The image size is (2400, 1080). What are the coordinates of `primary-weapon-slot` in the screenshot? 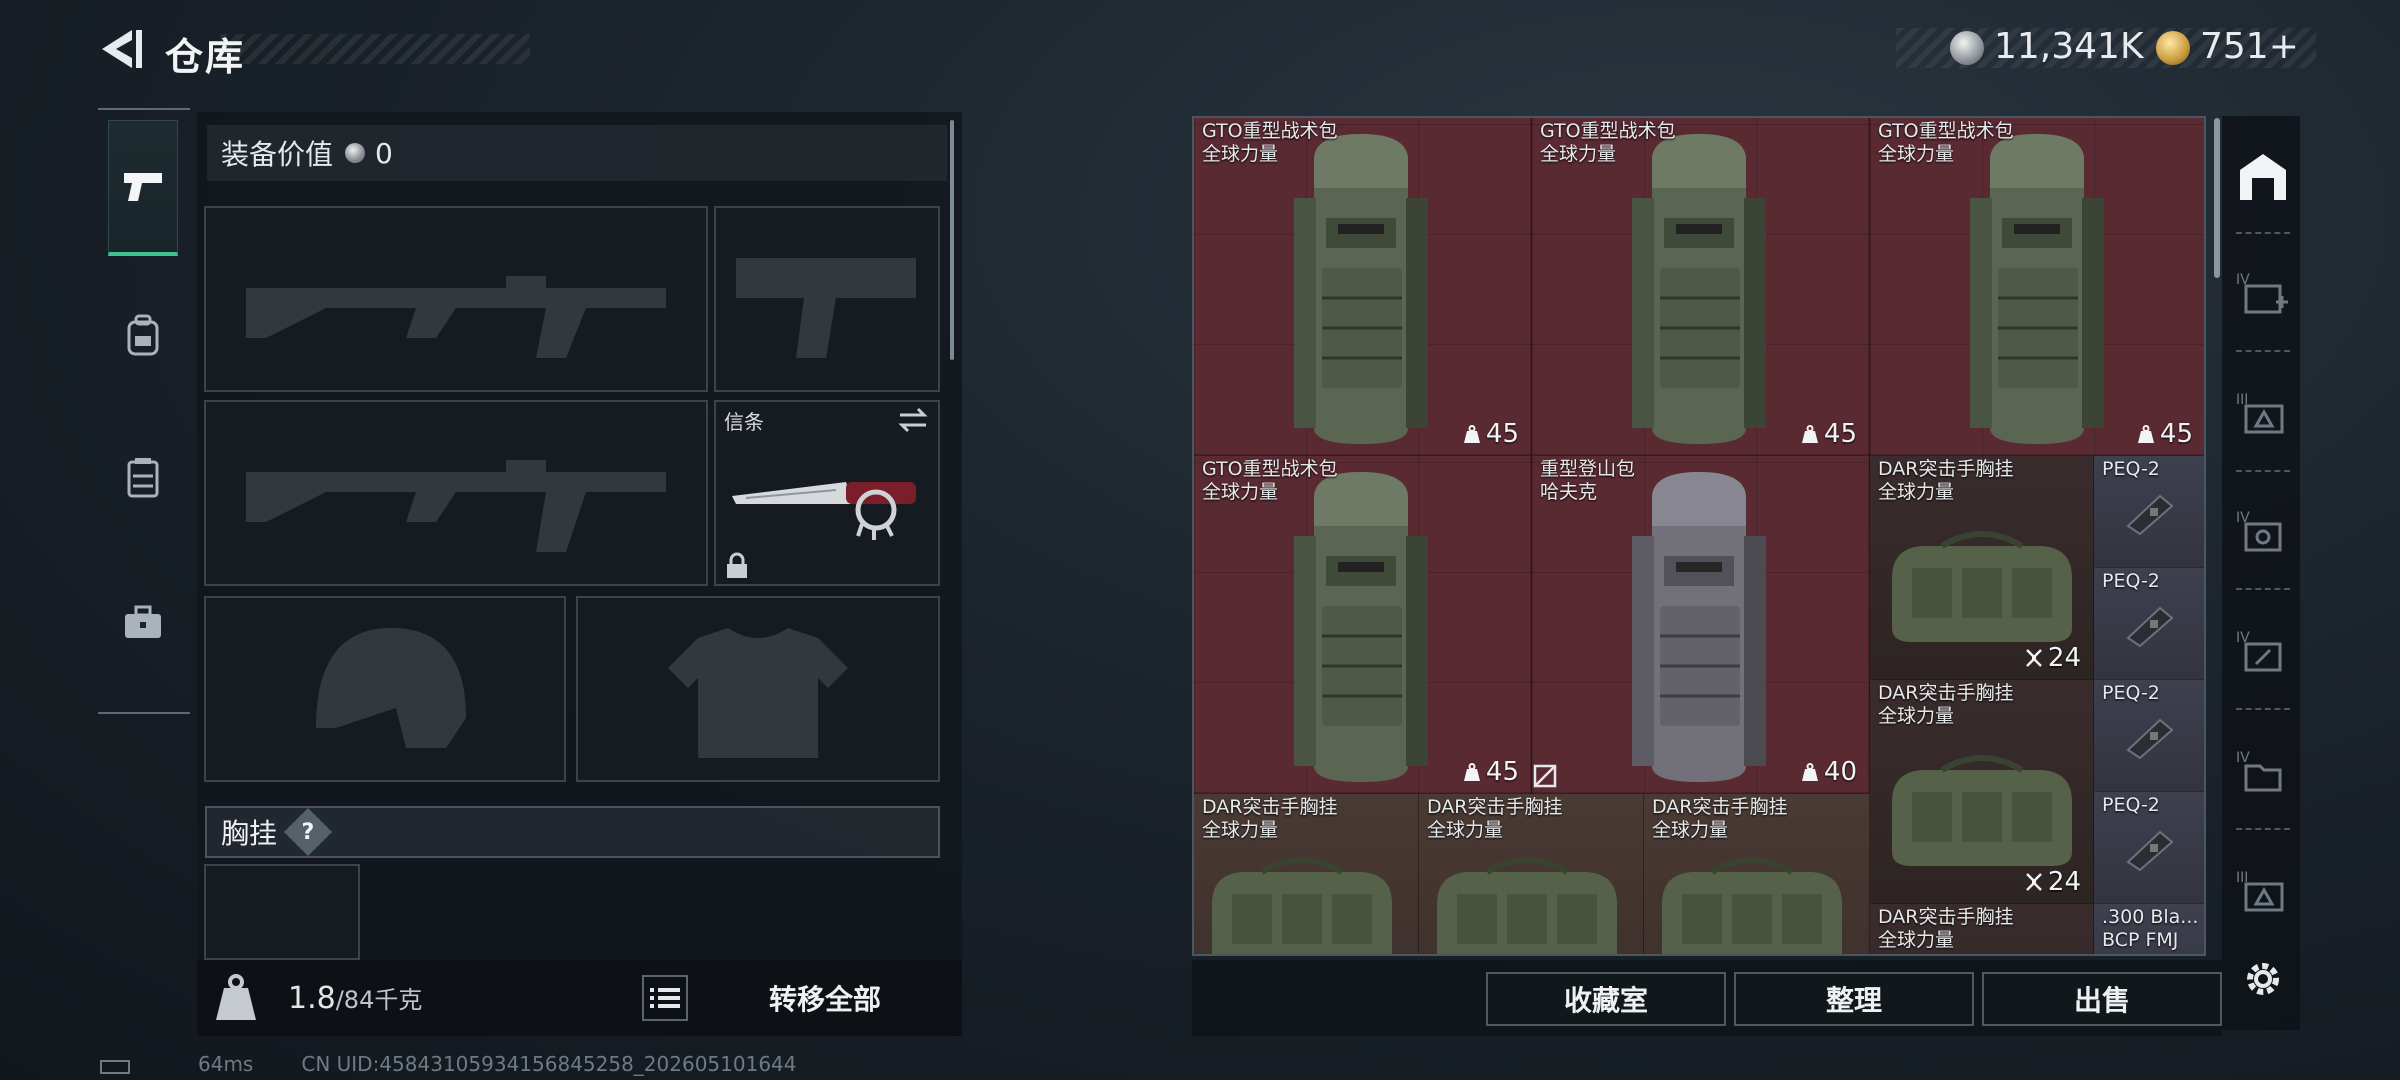 It's located at (456, 299).